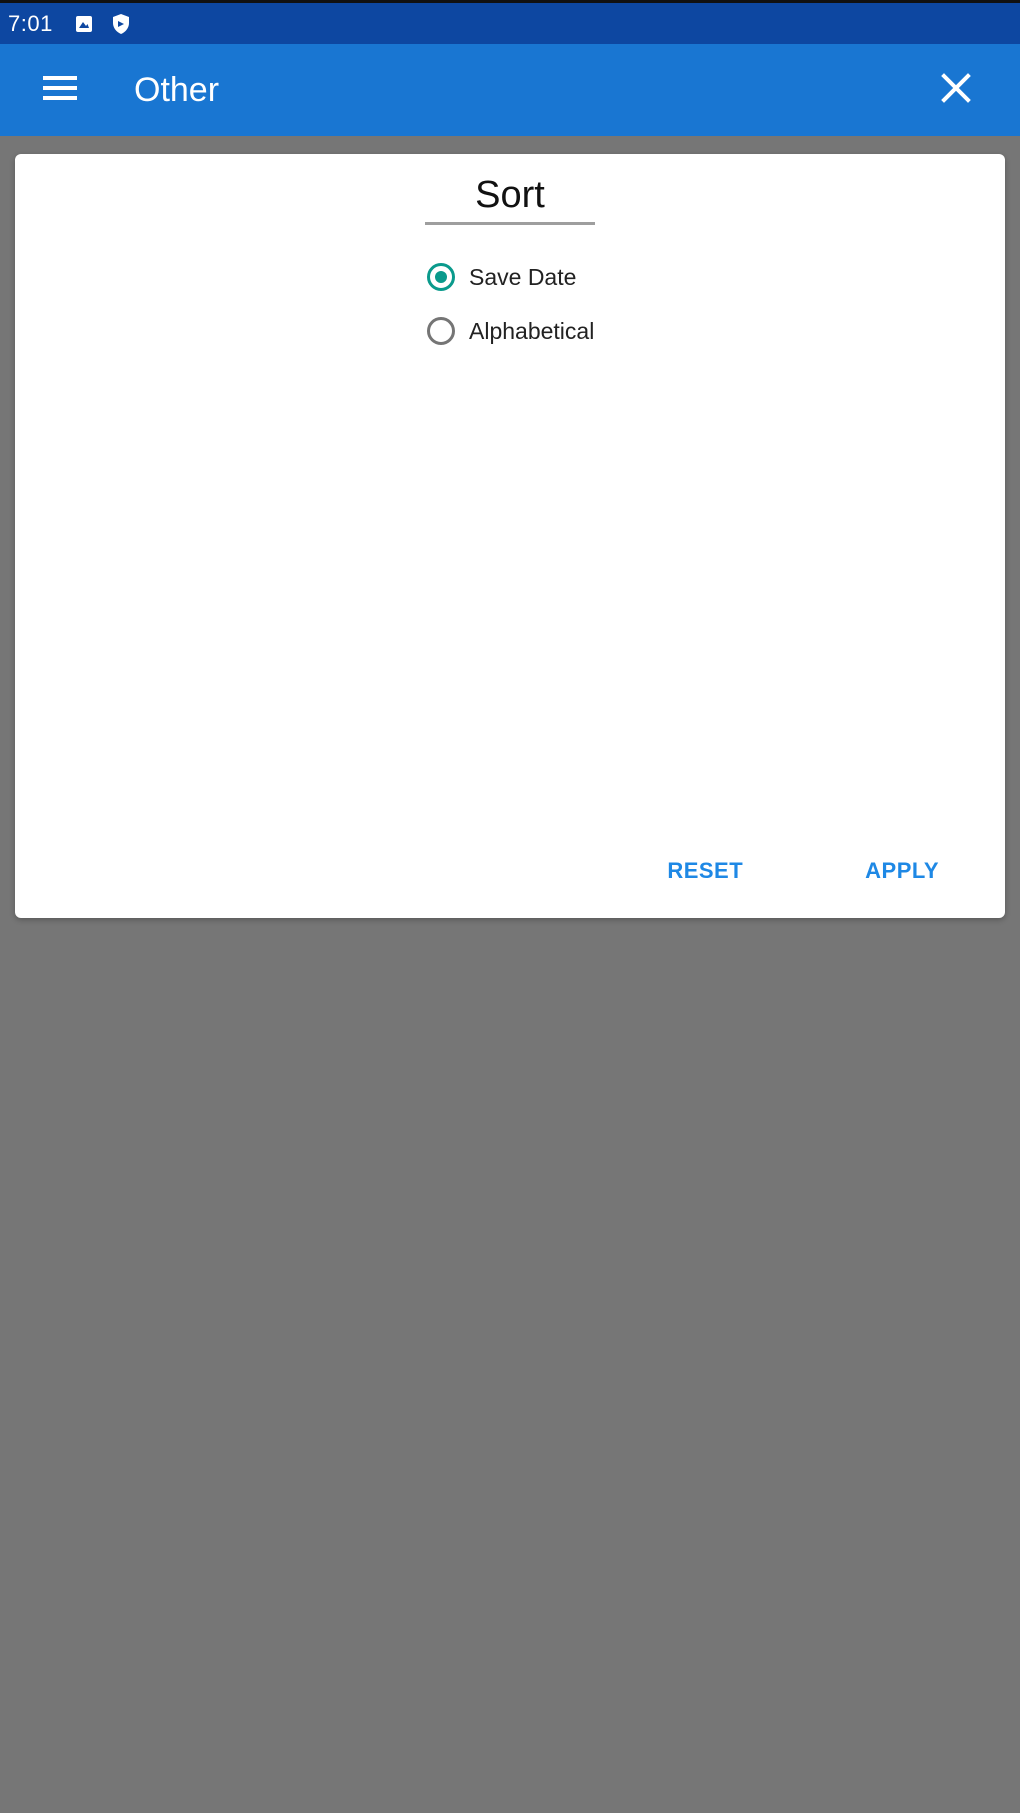 Image resolution: width=1020 pixels, height=1813 pixels. What do you see at coordinates (30, 23) in the screenshot?
I see `status-time: 7:01` at bounding box center [30, 23].